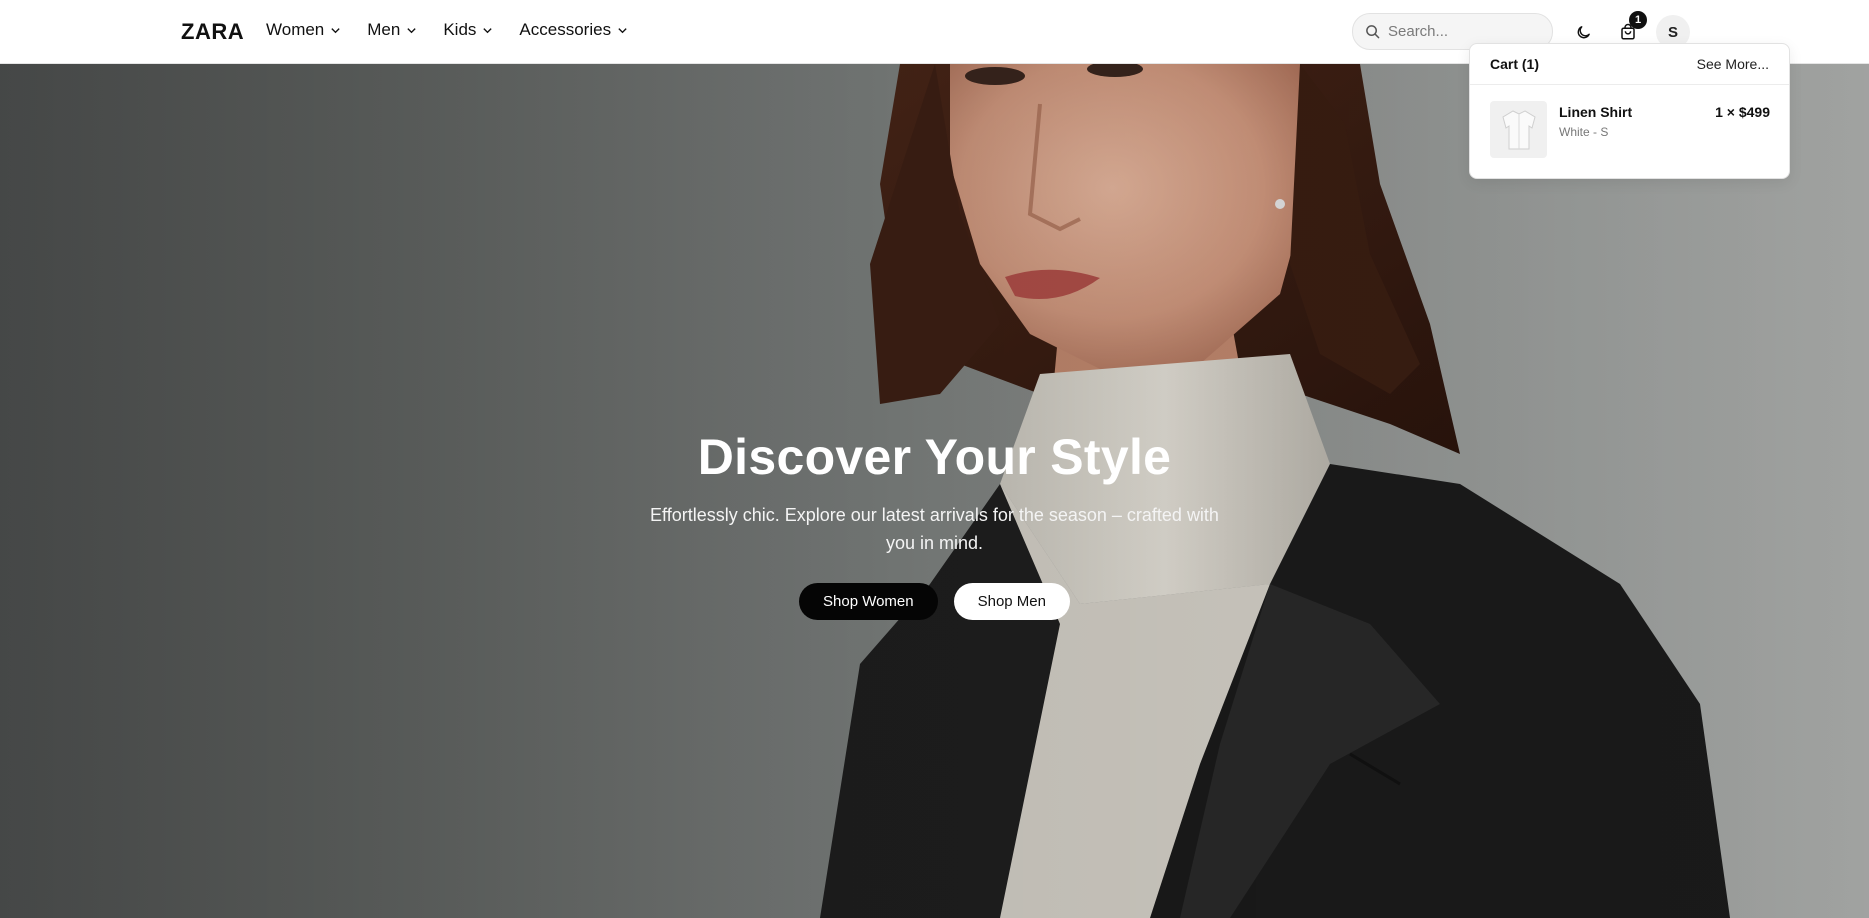 This screenshot has height=918, width=1869. Describe the element at coordinates (934, 457) in the screenshot. I see `hero-title: Discover Your Style` at that location.